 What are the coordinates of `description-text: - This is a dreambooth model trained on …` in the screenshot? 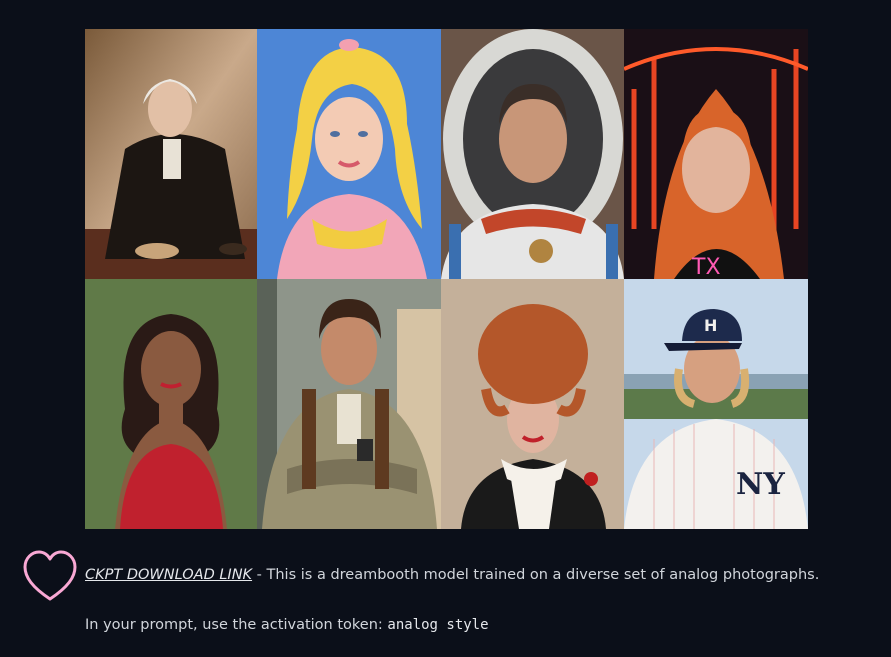 It's located at (536, 575).